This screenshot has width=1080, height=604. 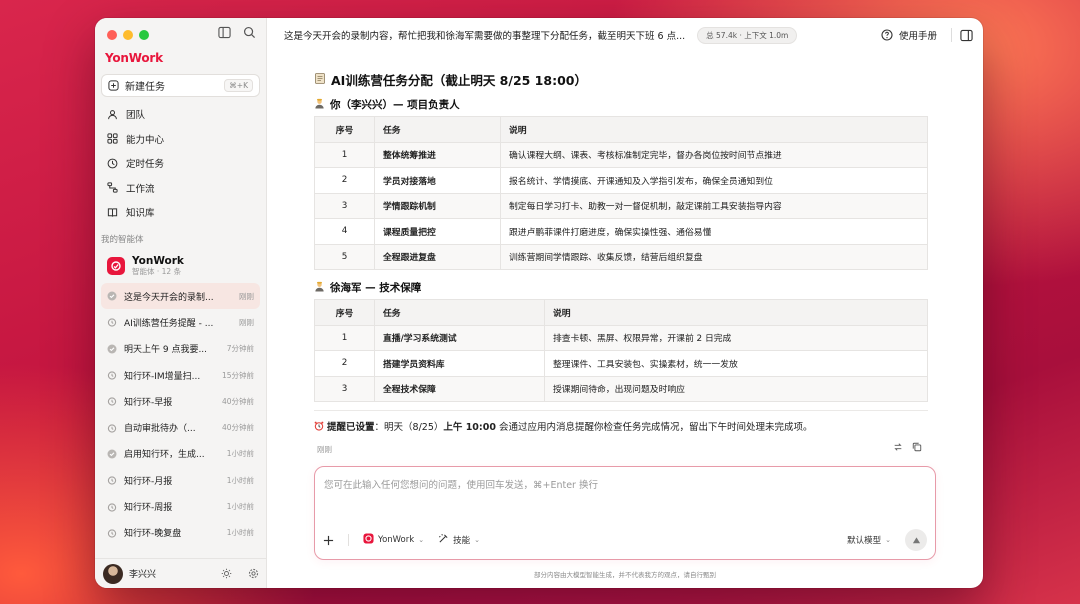 I want to click on cell-desc: 确认课程大纲、课表、考核标准制定完毕，督办各岗位按时间节点推进, so click(x=714, y=154).